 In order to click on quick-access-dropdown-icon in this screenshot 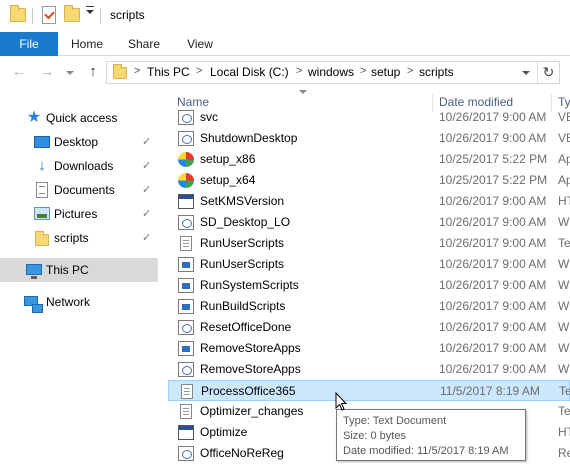, I will do `click(90, 10)`.